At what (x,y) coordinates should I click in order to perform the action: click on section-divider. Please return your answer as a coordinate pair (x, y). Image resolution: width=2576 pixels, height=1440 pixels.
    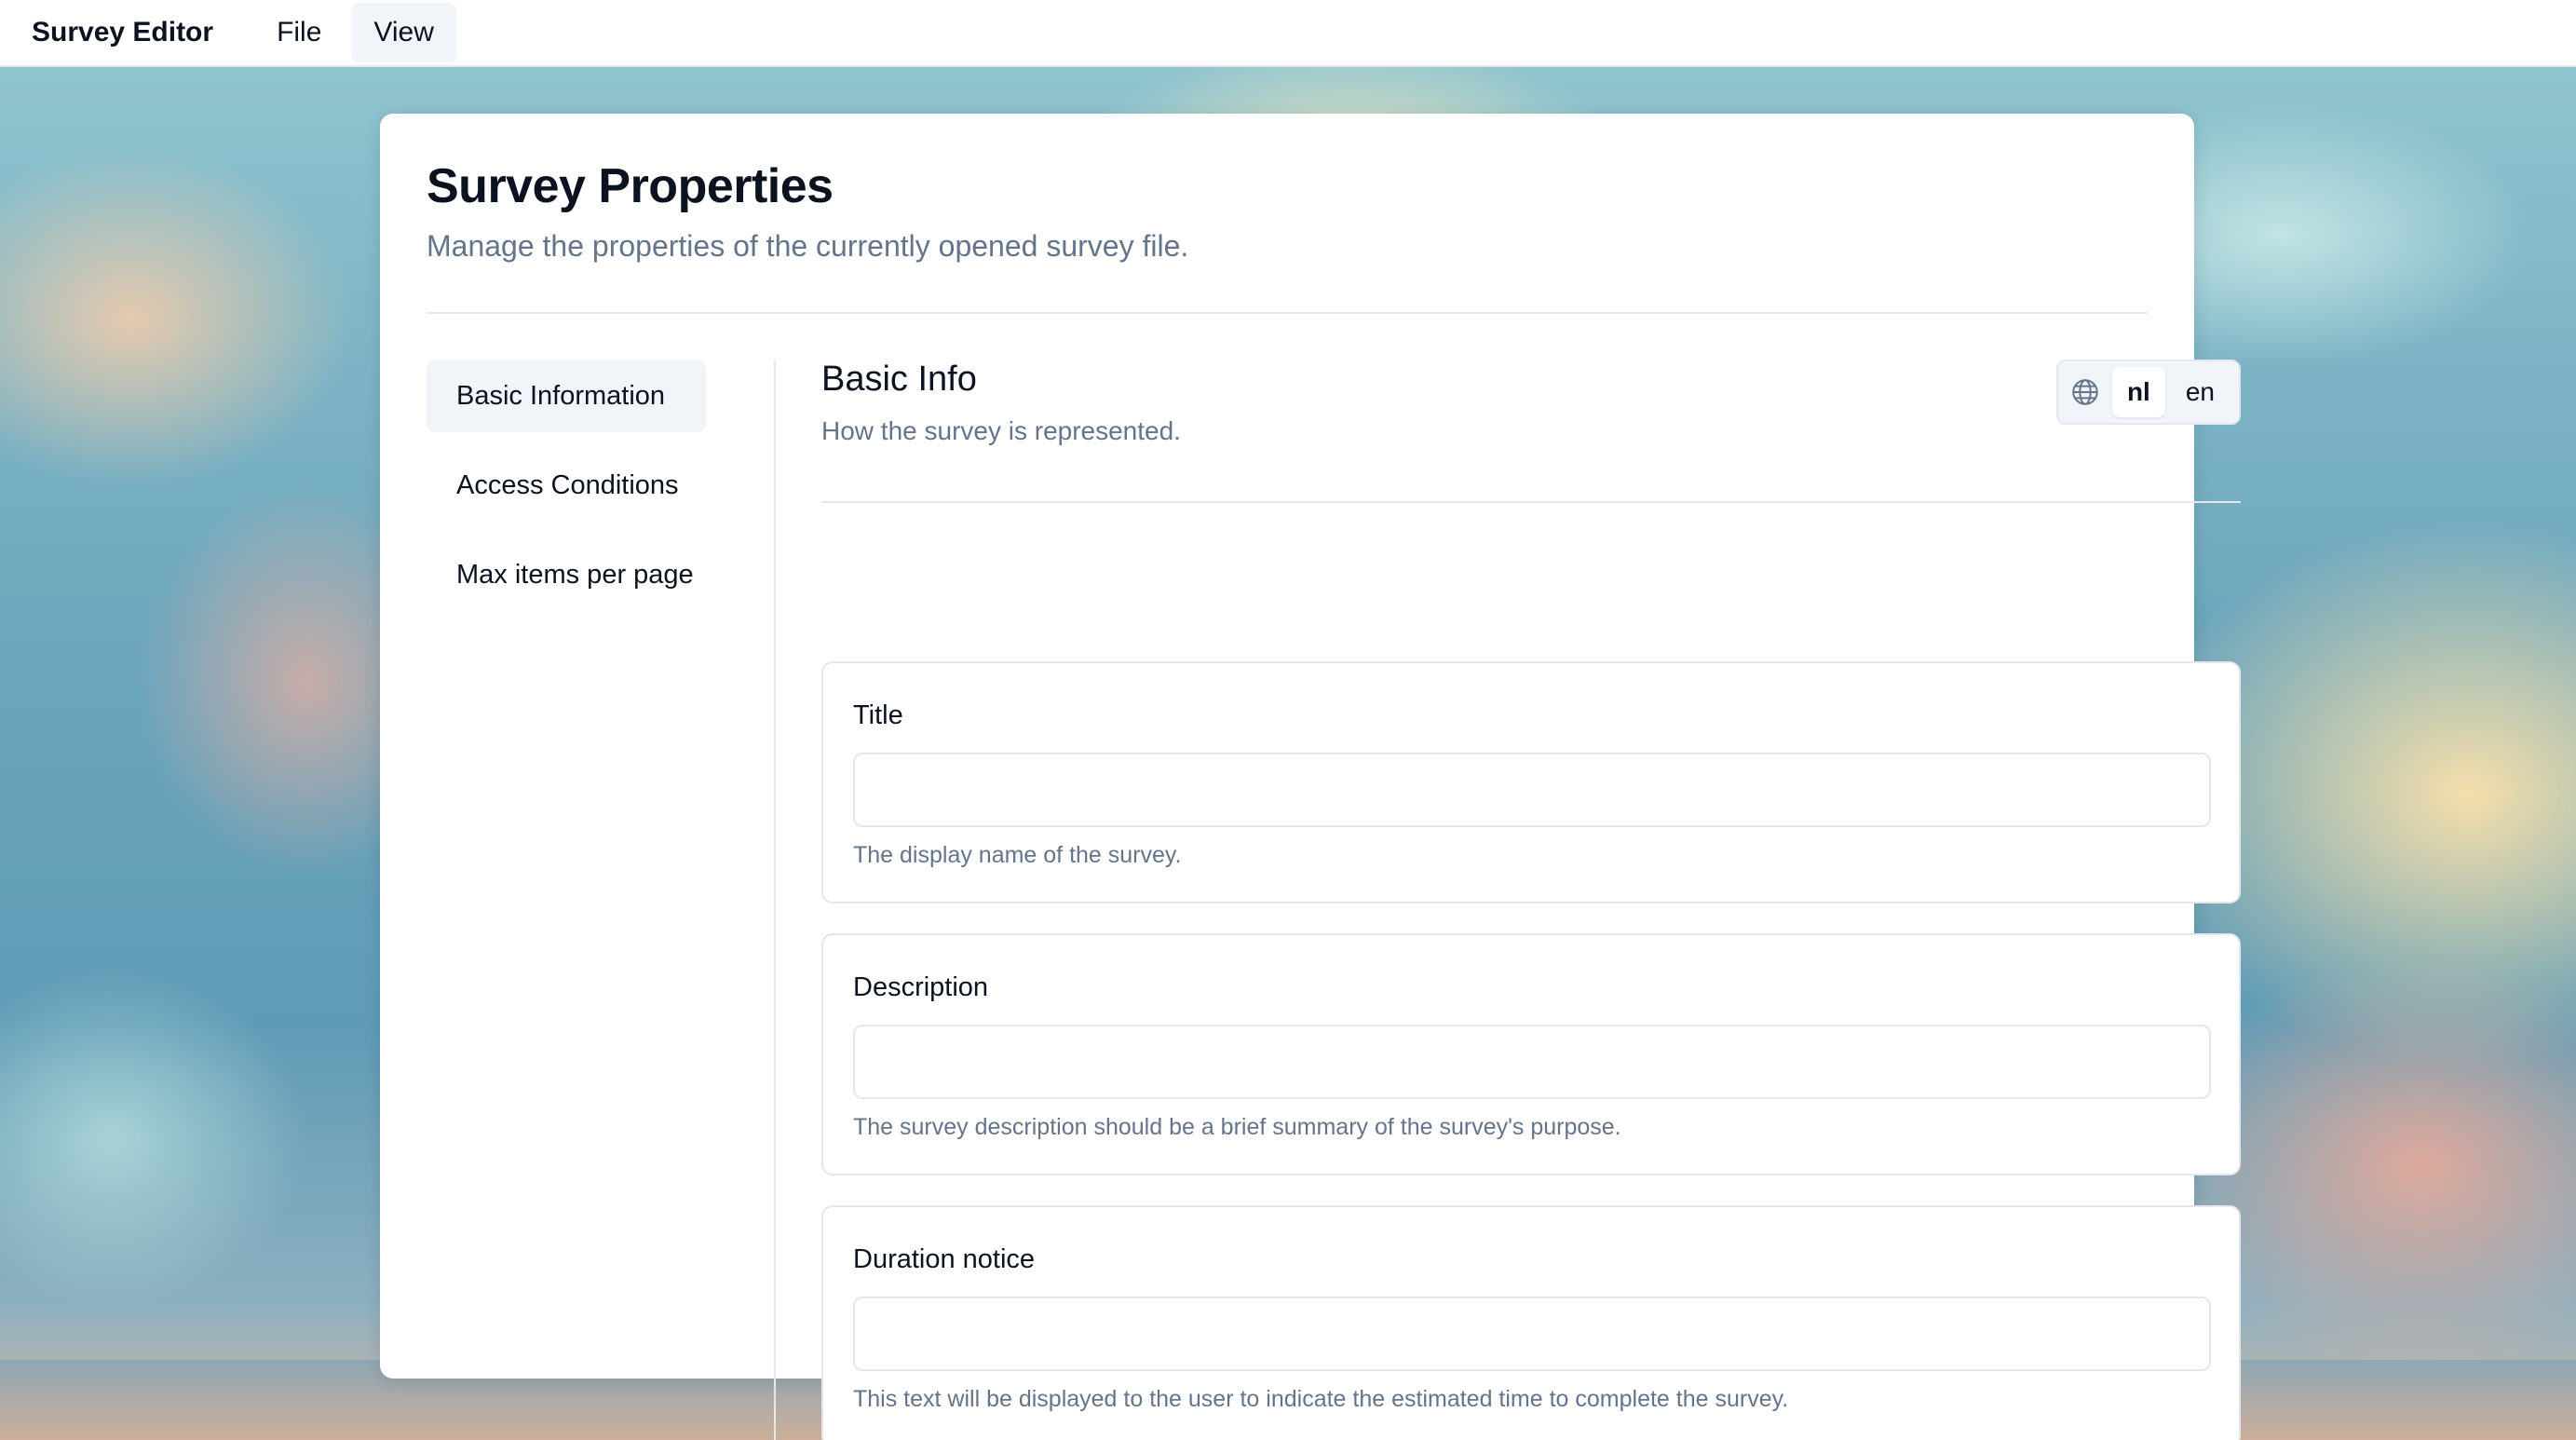
    Looking at the image, I should click on (1531, 502).